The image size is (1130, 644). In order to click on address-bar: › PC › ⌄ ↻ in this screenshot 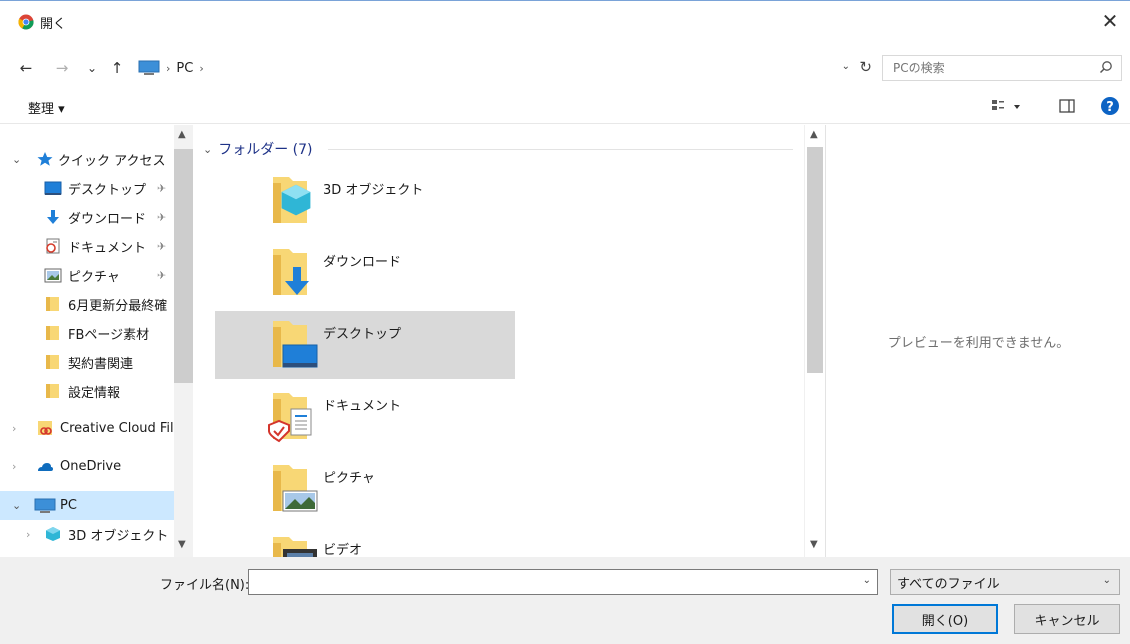, I will do `click(507, 68)`.